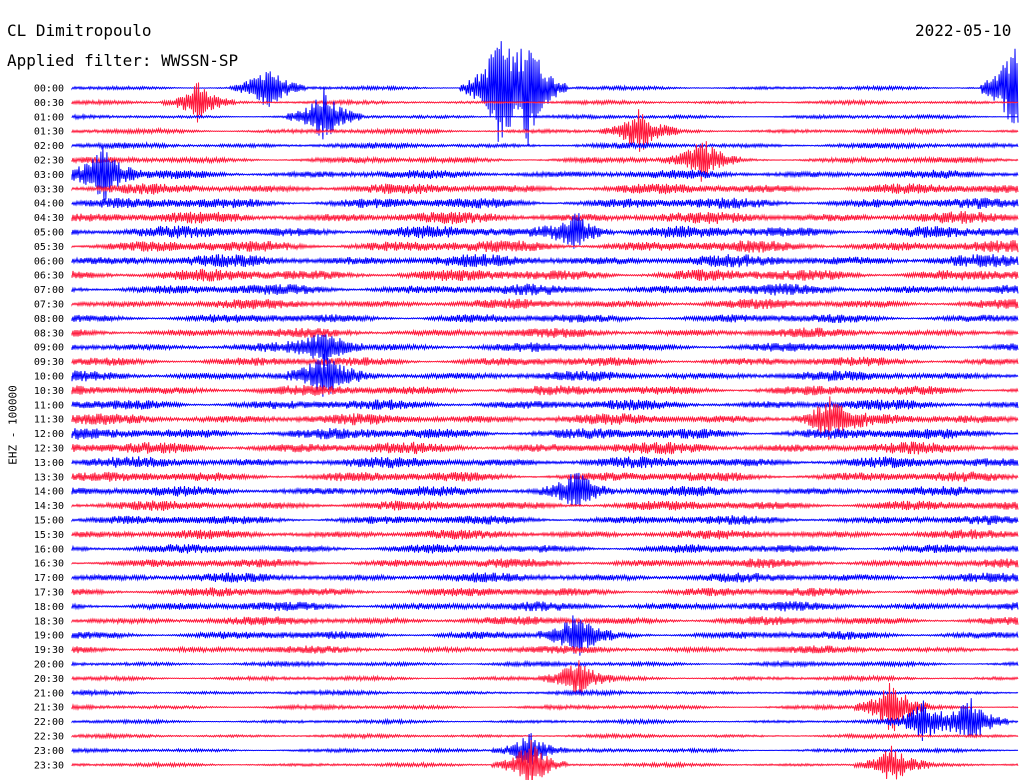  Describe the element at coordinates (49, 305) in the screenshot. I see `time-tick-label: 07:30` at that location.